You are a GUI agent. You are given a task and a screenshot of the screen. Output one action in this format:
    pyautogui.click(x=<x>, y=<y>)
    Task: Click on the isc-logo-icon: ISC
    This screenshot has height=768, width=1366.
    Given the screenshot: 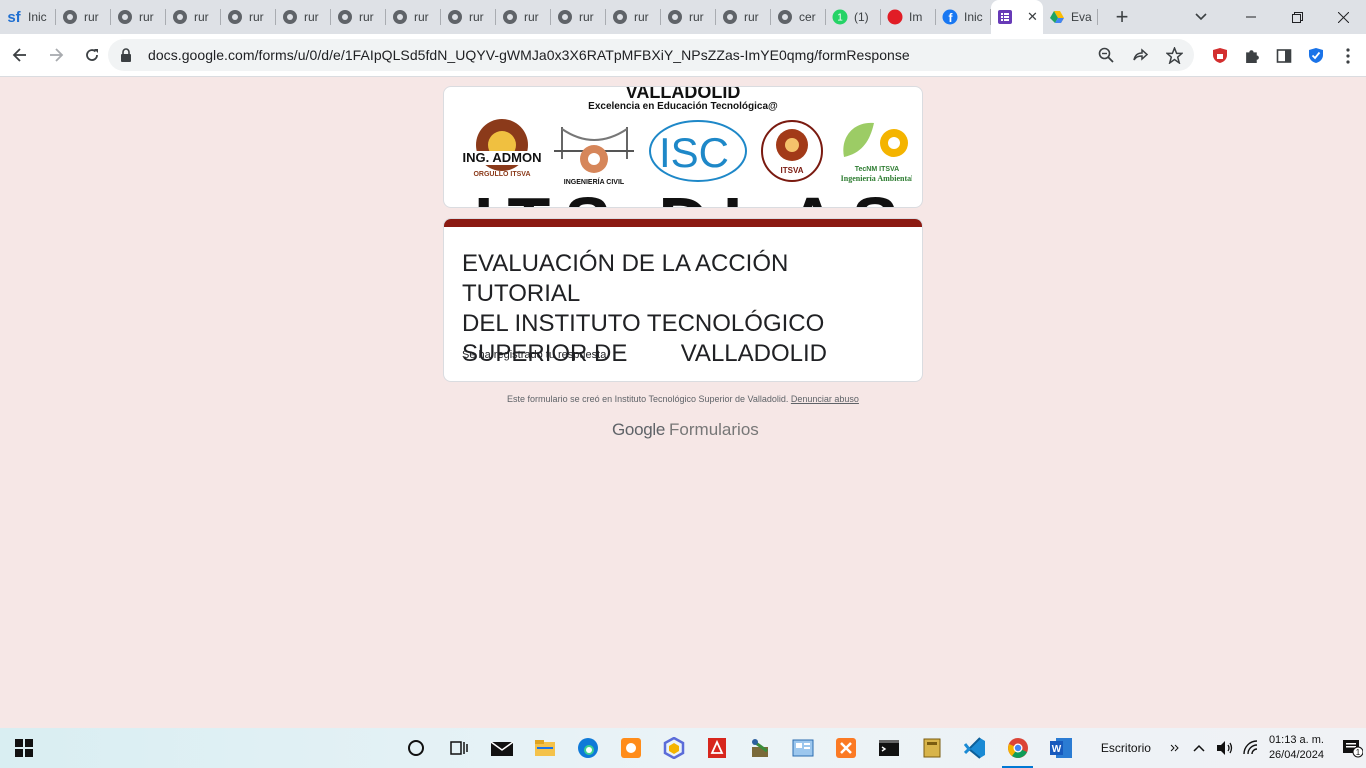 What is the action you would take?
    pyautogui.click(x=698, y=151)
    